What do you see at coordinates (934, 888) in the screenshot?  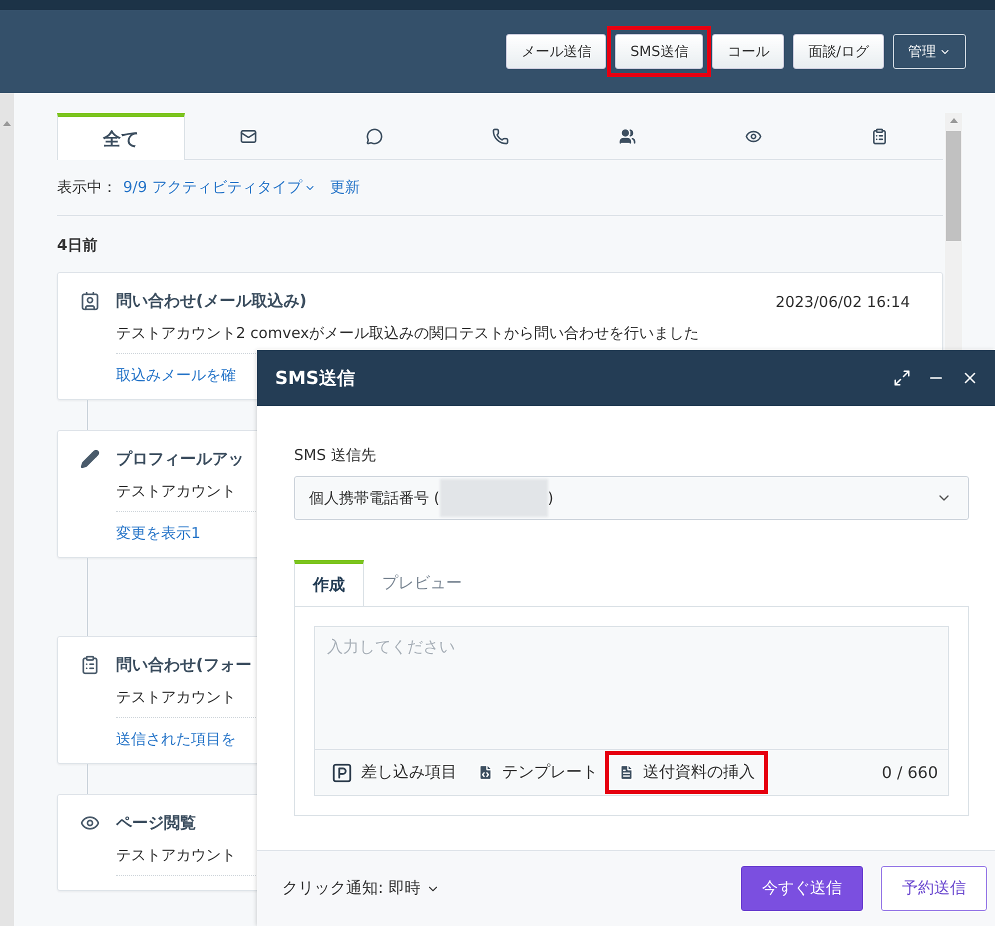 I see `schedule-send-button: 予約送信` at bounding box center [934, 888].